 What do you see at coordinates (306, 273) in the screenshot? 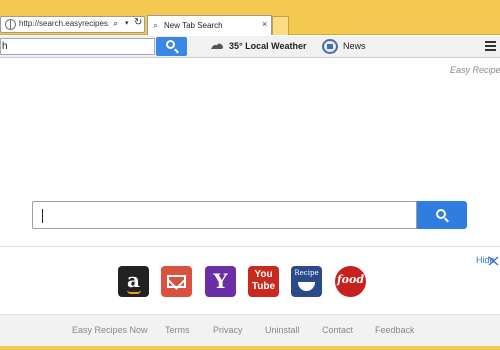
I see `recipe-label: Recipe` at bounding box center [306, 273].